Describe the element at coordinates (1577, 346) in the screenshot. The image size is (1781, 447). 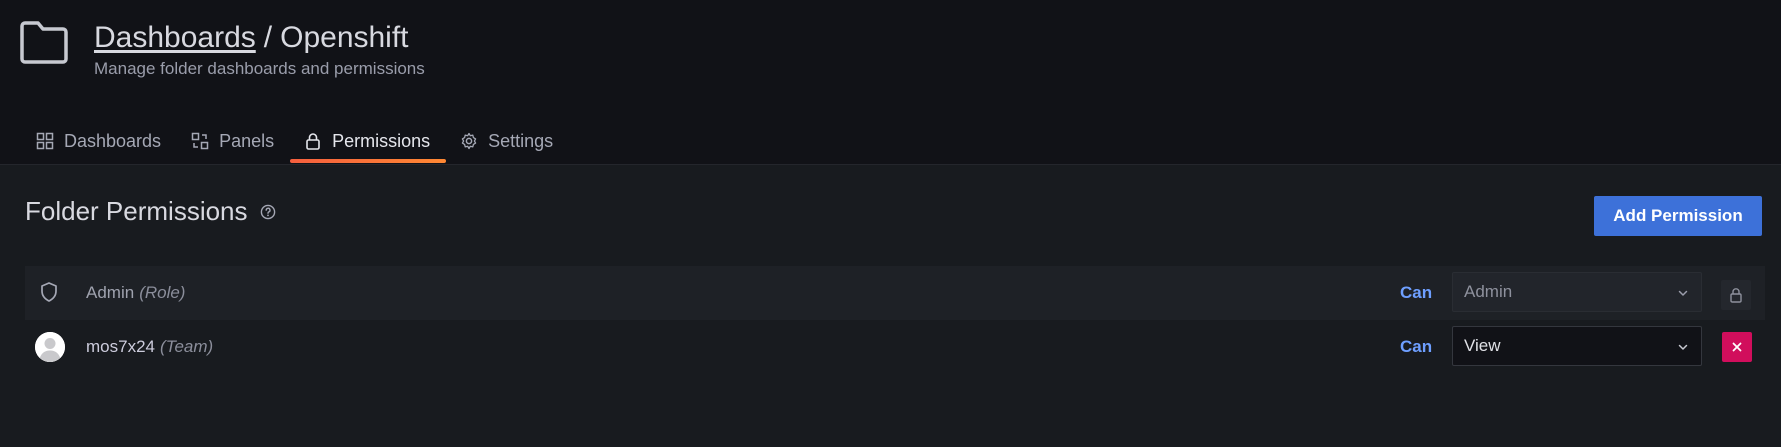
I see `permission-select-team: View` at that location.